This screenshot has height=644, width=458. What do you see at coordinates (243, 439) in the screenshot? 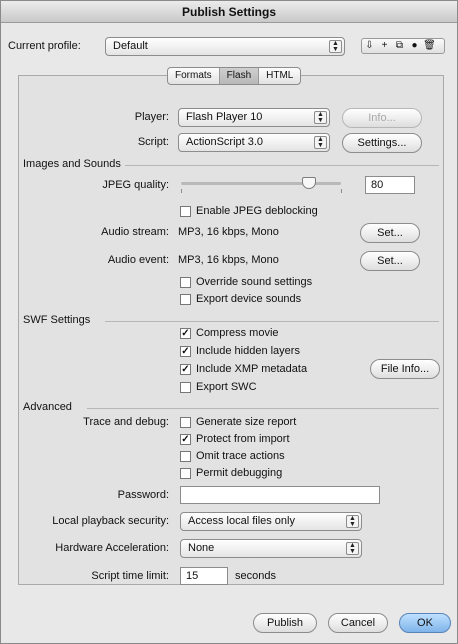
I see `checkbox-label: Protect from import` at bounding box center [243, 439].